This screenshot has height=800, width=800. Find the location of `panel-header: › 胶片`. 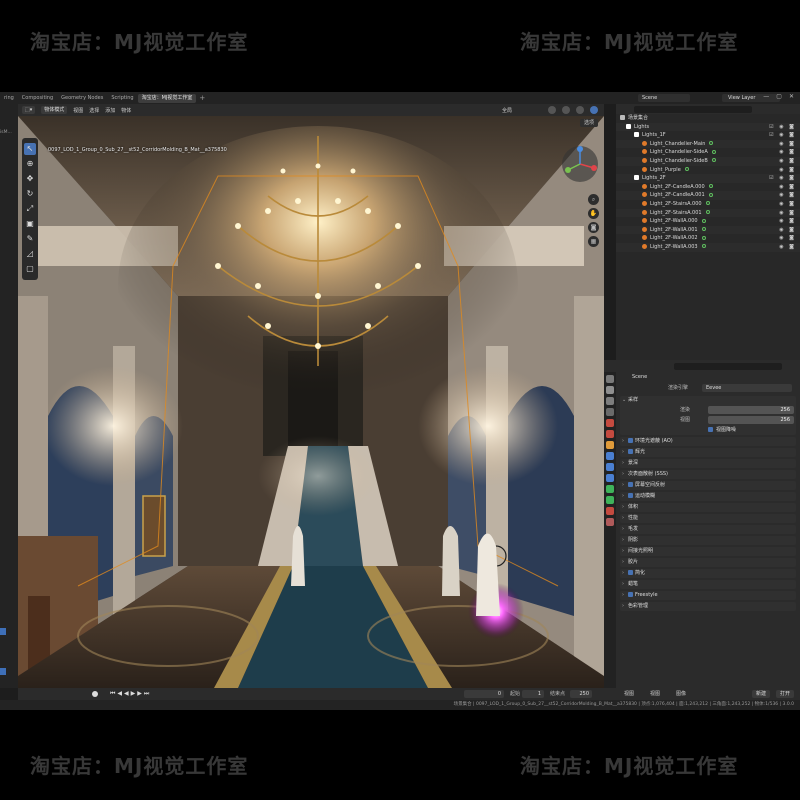

panel-header: › 胶片 is located at coordinates (708, 562).